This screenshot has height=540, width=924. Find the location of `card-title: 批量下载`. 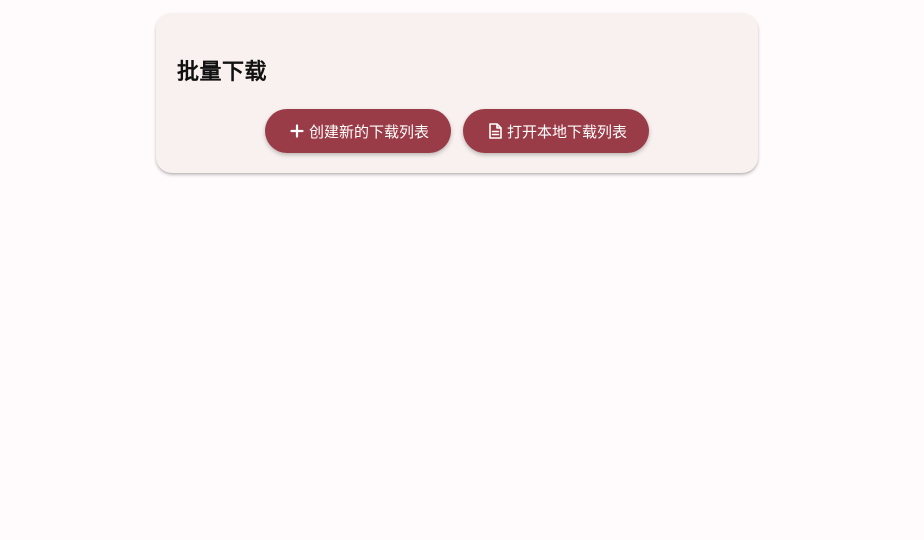

card-title: 批量下载 is located at coordinates (222, 72).